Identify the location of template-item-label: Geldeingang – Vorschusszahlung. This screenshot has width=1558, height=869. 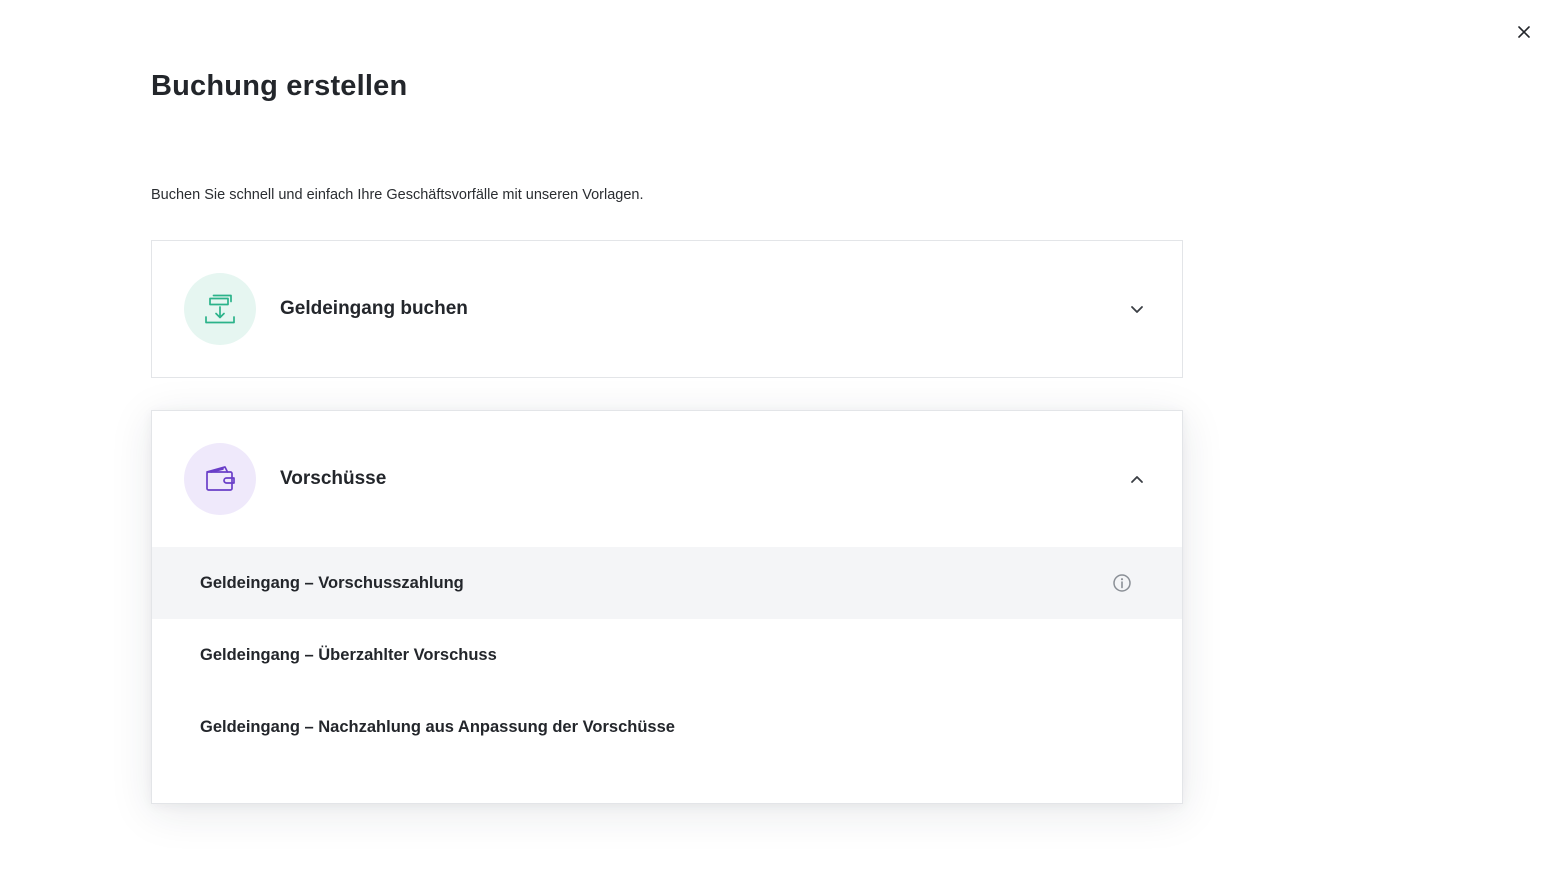
(332, 582).